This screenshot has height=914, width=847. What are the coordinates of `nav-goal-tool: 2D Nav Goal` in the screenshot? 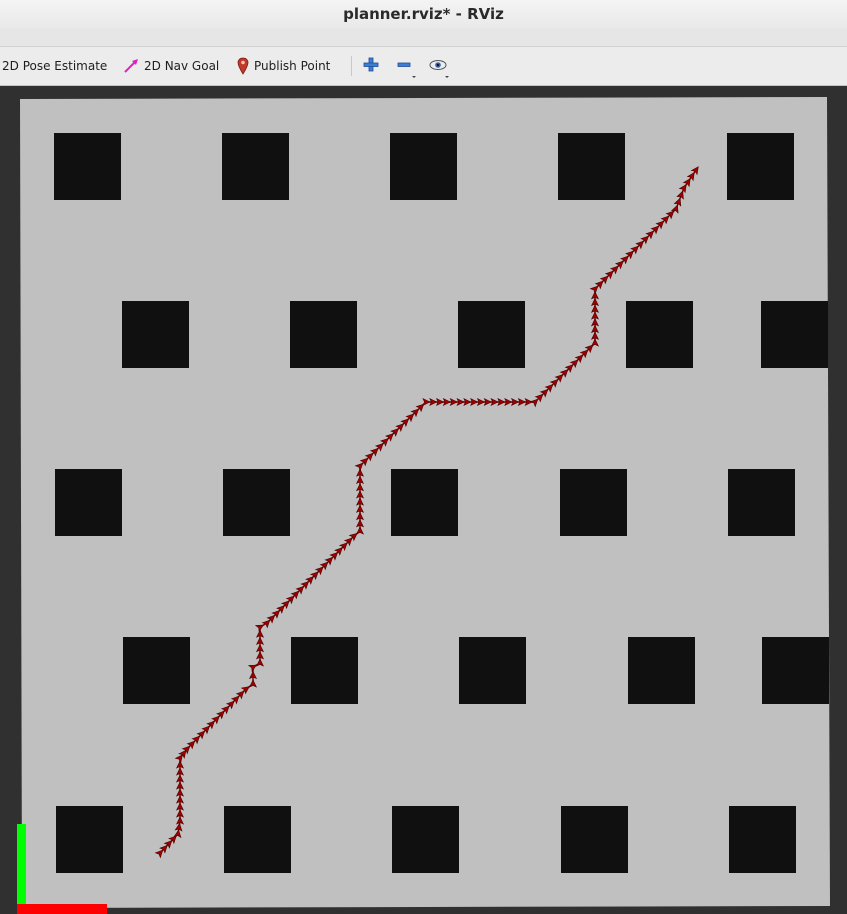 It's located at (171, 66).